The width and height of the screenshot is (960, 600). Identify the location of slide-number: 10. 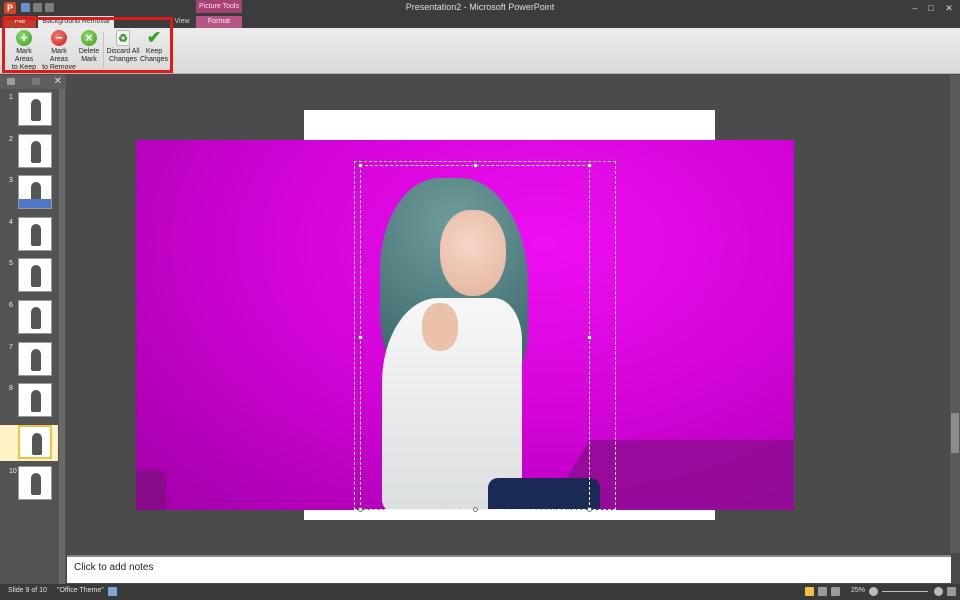
(13, 472).